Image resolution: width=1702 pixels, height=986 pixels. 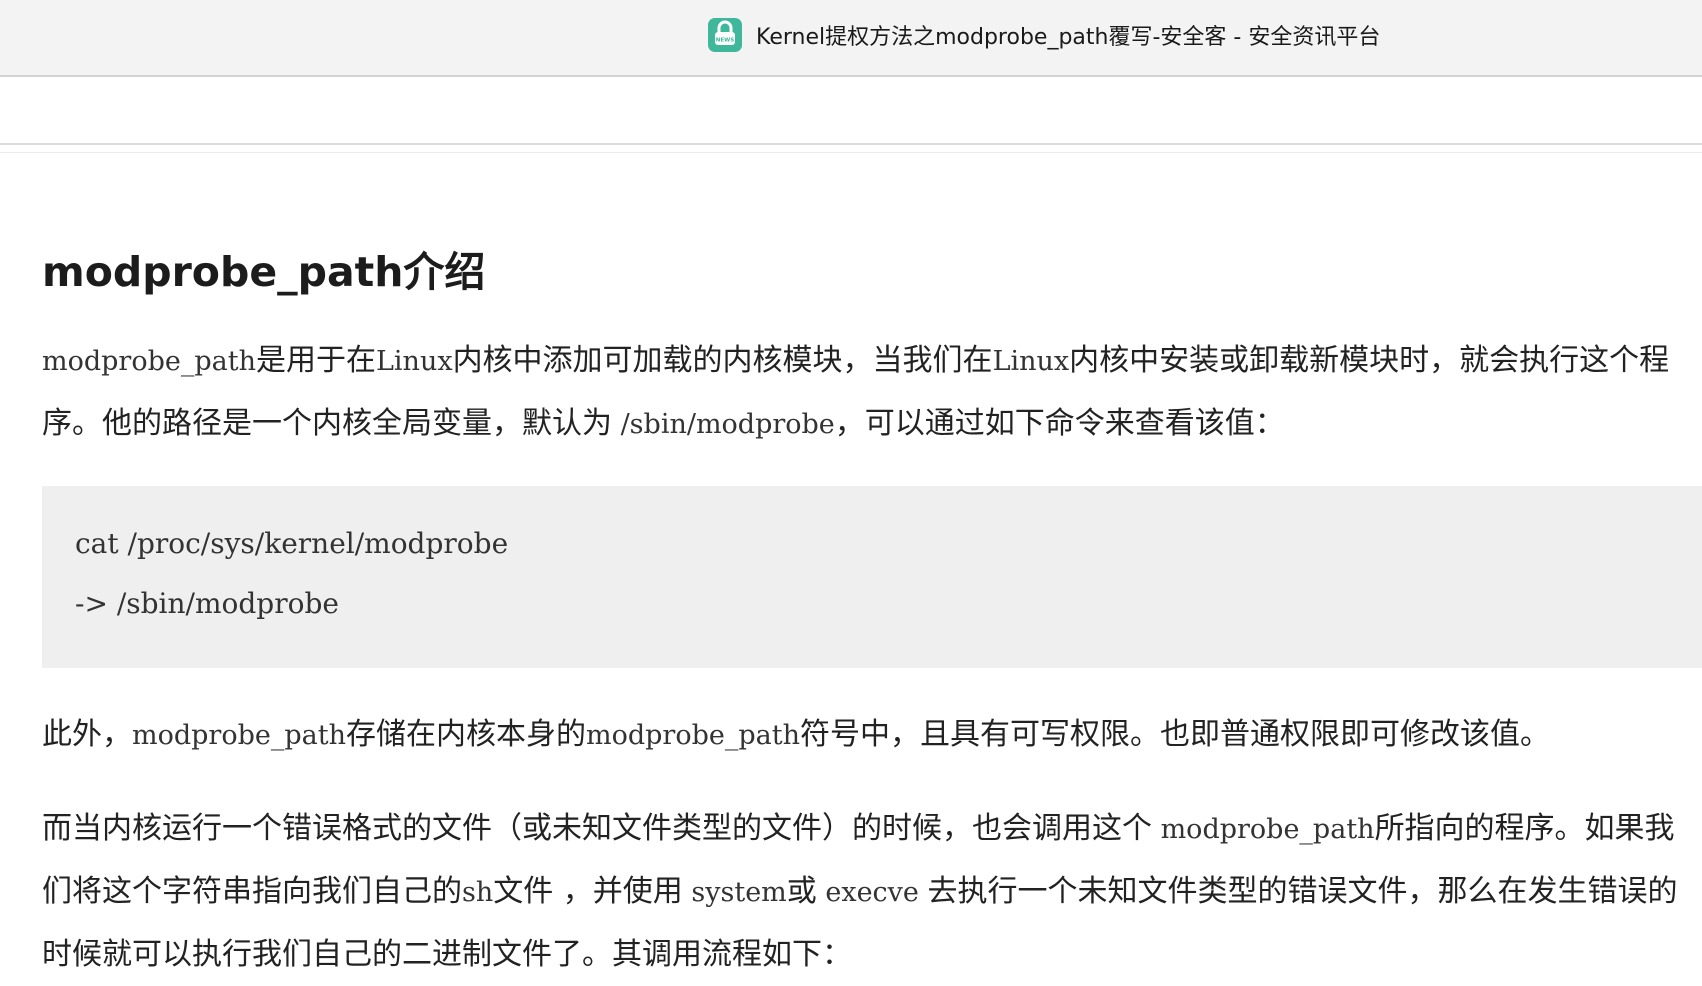 What do you see at coordinates (1174, 734) in the screenshot?
I see `text: 符号中，且具有可写权限。也即普通权限即可修改该值。` at bounding box center [1174, 734].